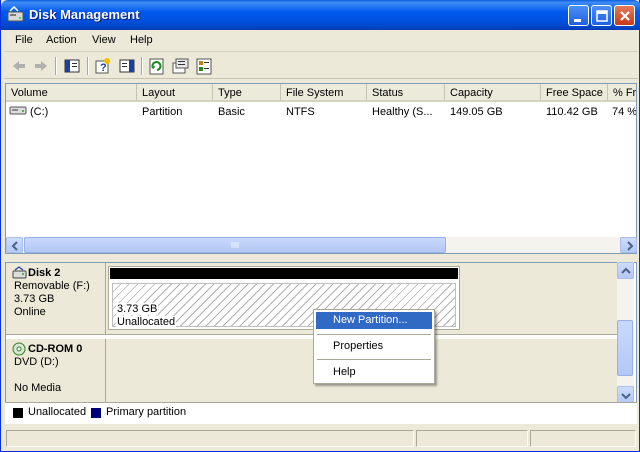  What do you see at coordinates (41, 66) in the screenshot?
I see `forward-arrow-icon` at bounding box center [41, 66].